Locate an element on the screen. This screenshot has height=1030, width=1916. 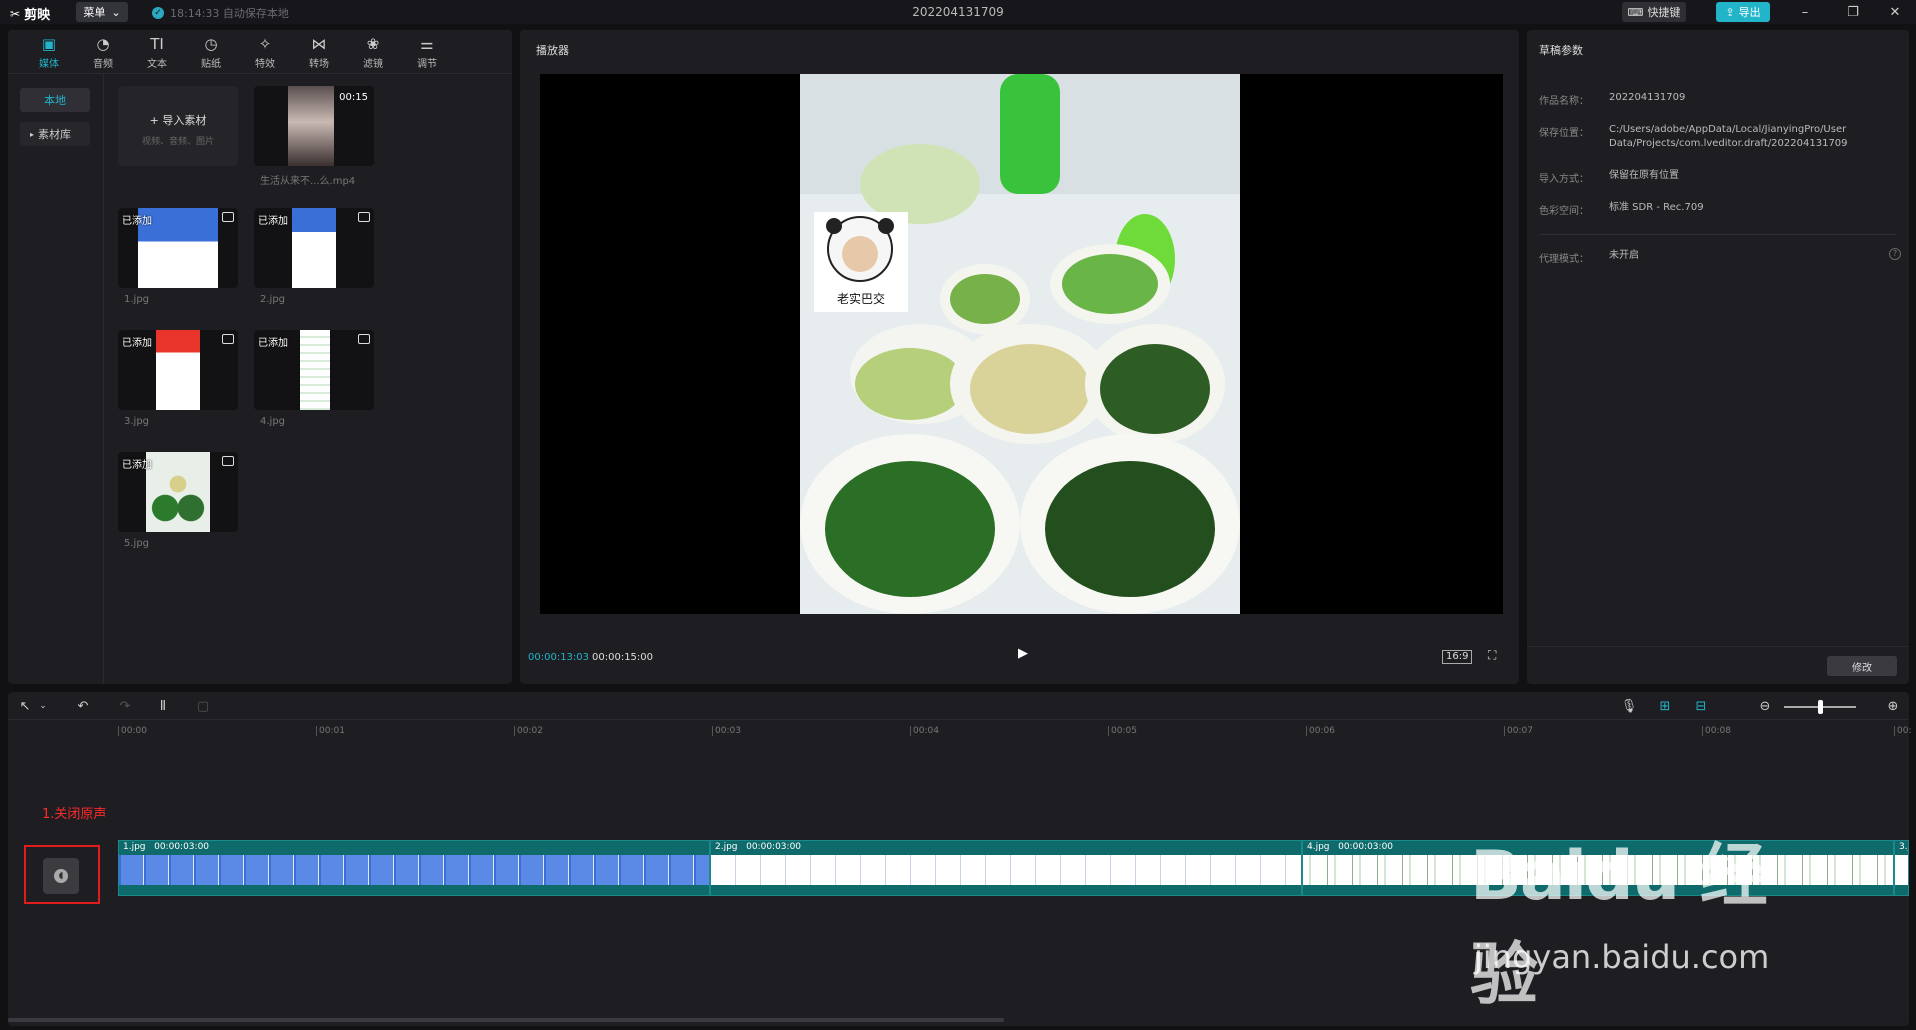
export-button: ⇪ 导出 is located at coordinates (1743, 12).